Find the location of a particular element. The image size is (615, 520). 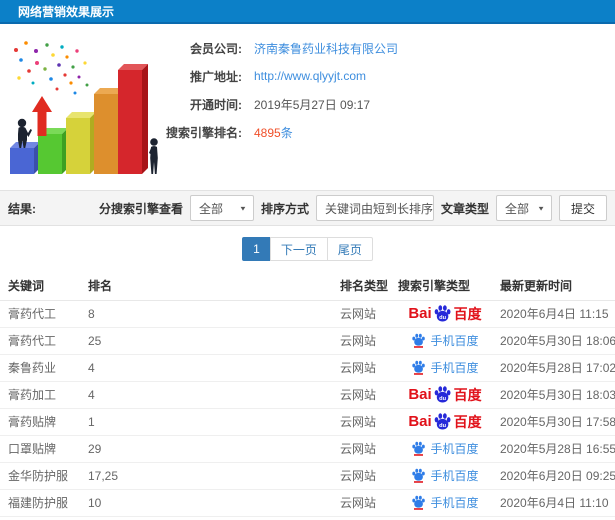

page-1-button: 1 is located at coordinates (256, 249).